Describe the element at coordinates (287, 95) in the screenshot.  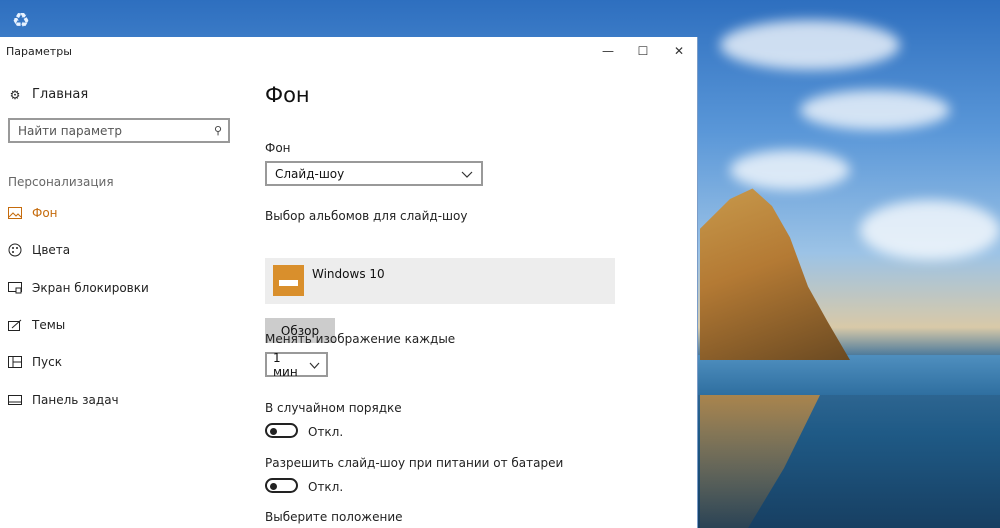
I see `page-title: Фон` at that location.